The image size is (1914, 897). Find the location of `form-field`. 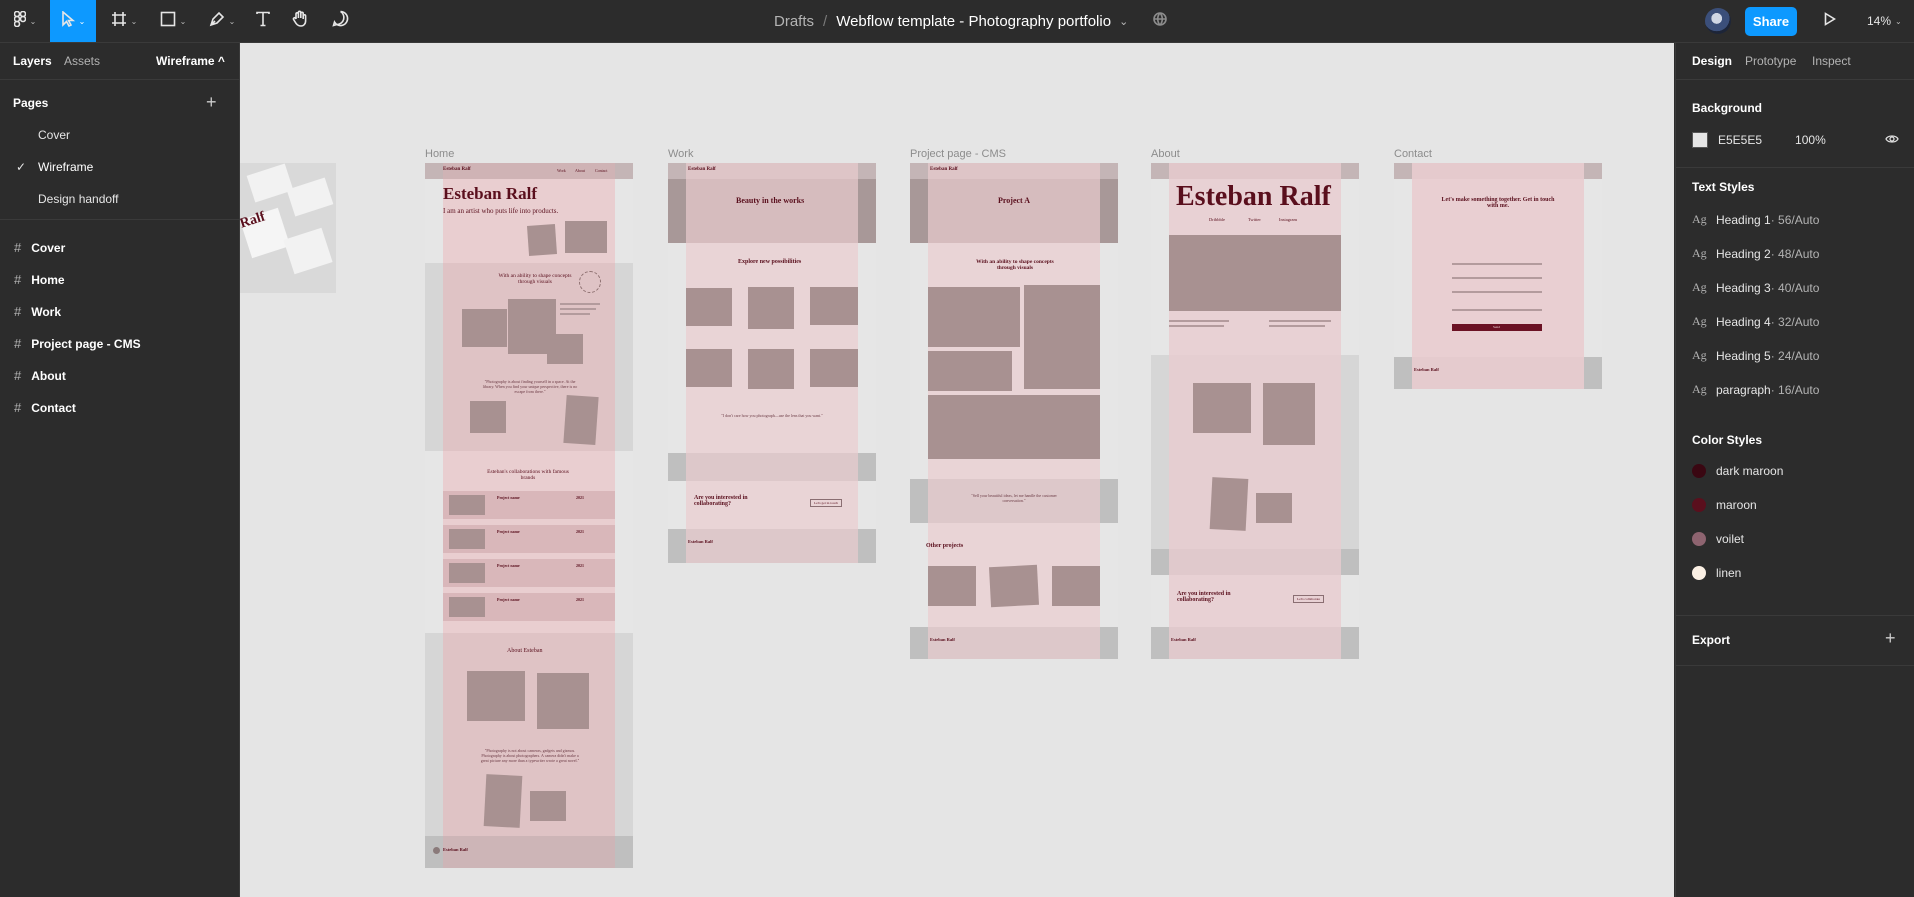

form-field is located at coordinates (1497, 278).